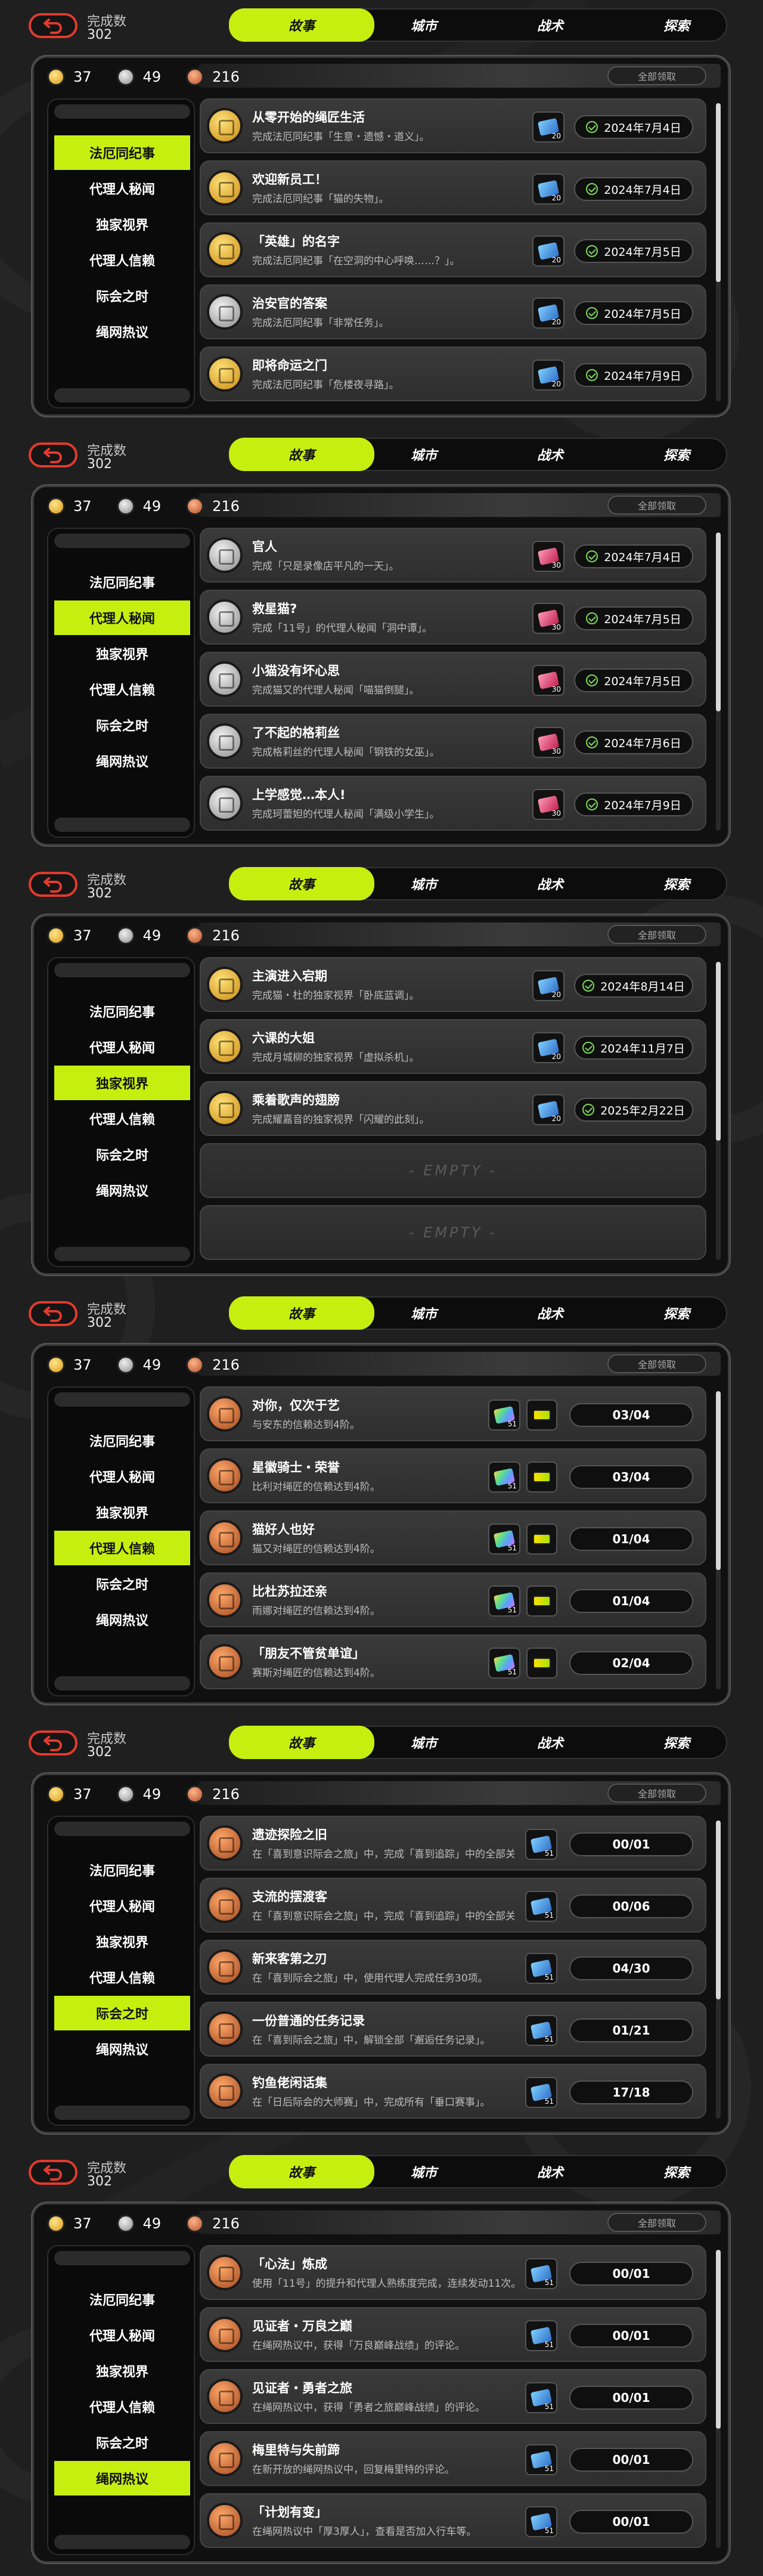 This screenshot has width=763, height=2576. I want to click on achievement-row: 见证者・万良之巅 在绳网热议中，获得「万良巅峰战绩」的评论。 51 00/01, so click(453, 2334).